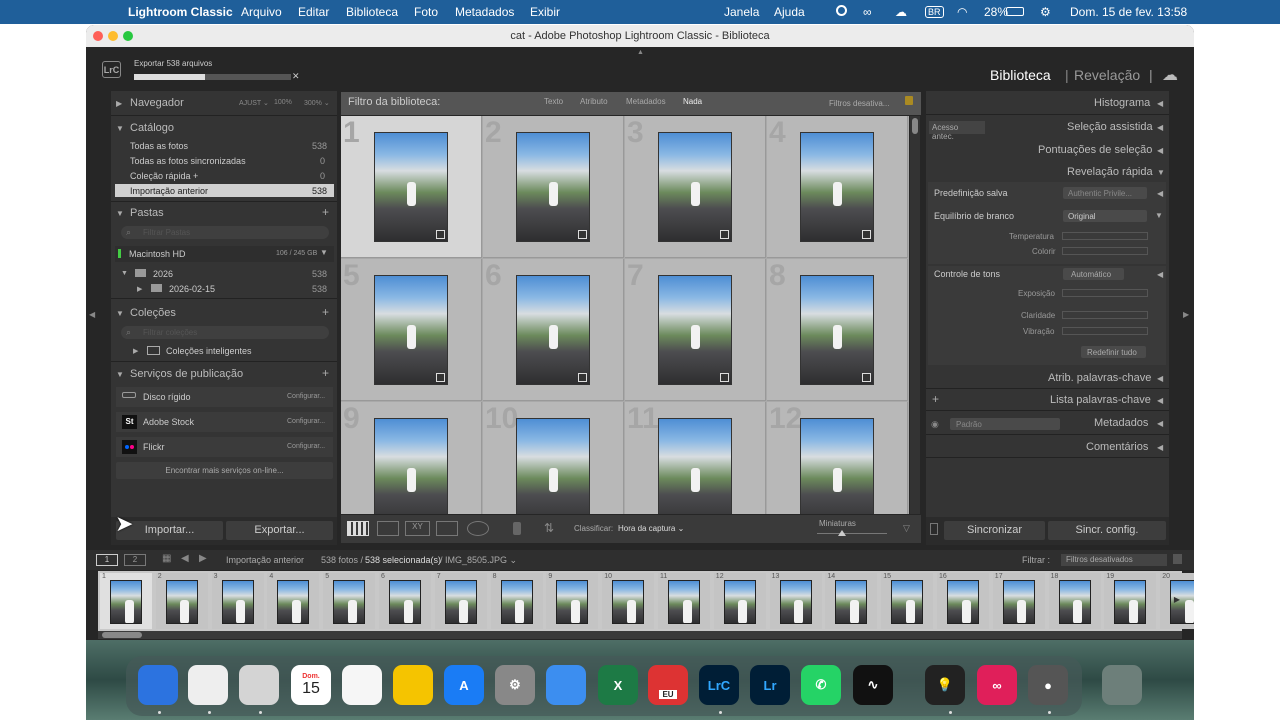 Image resolution: width=1280 pixels, height=720 pixels. Describe the element at coordinates (325, 212) in the screenshot. I see `add-folder-icon: +` at that location.